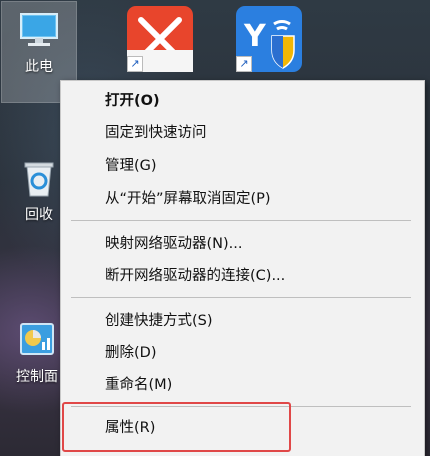 This screenshot has width=430, height=456. I want to click on menu-item-open: 打开(O), so click(242, 101).